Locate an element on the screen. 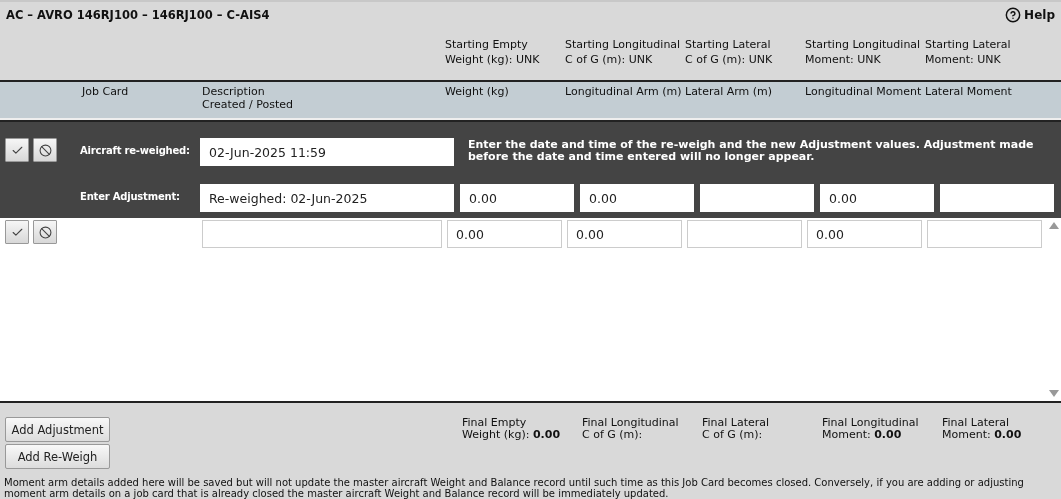 The image size is (1061, 499). column-header: Lateral Moment is located at coordinates (969, 92).